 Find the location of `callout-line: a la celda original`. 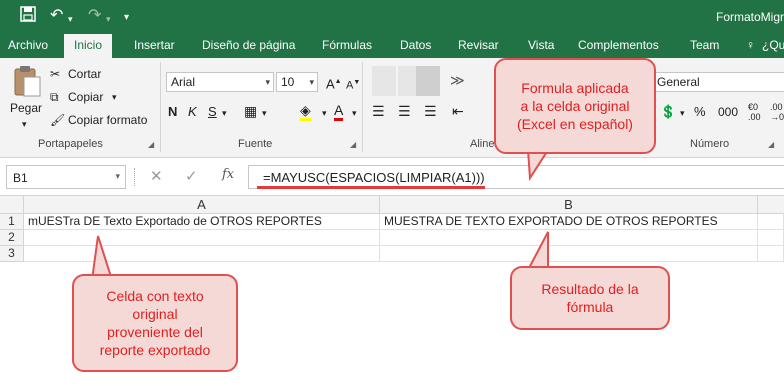

callout-line: a la celda original is located at coordinates (575, 106).